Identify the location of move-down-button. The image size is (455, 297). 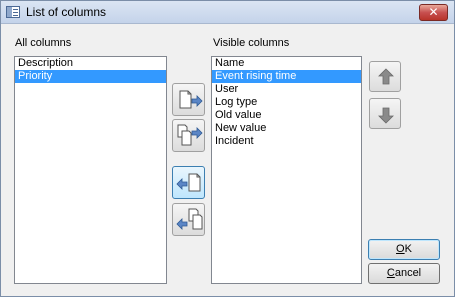
(385, 113).